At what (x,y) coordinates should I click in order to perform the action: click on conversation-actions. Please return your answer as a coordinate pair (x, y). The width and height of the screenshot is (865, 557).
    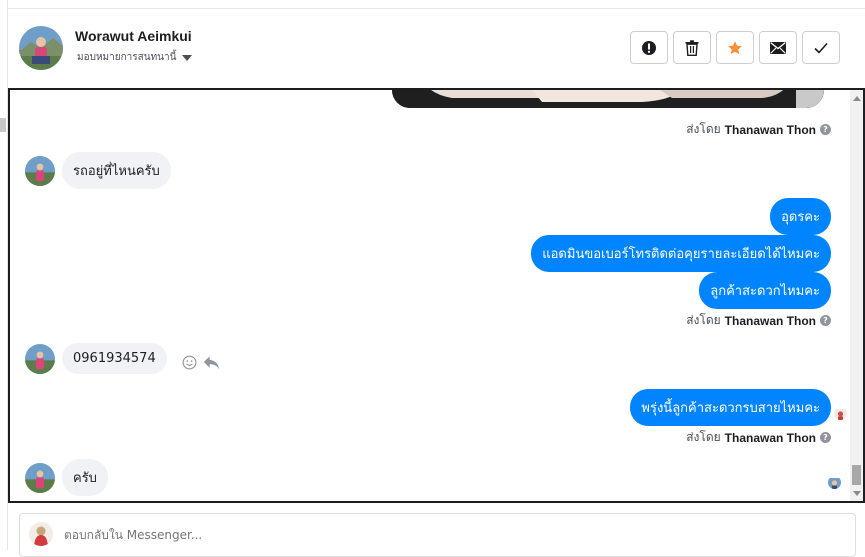
    Looking at the image, I should click on (735, 47).